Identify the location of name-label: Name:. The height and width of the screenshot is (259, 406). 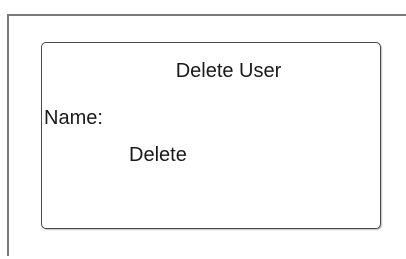
(73, 118).